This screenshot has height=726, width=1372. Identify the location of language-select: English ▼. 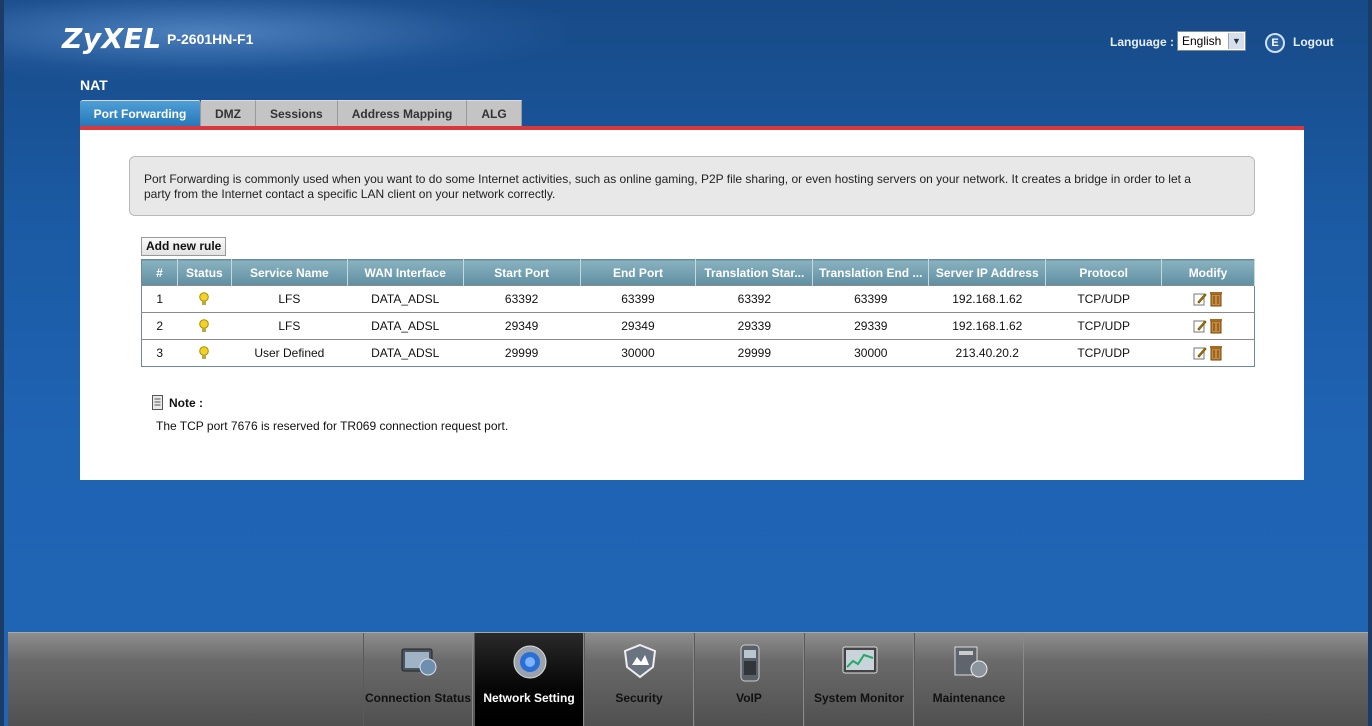
(1211, 41).